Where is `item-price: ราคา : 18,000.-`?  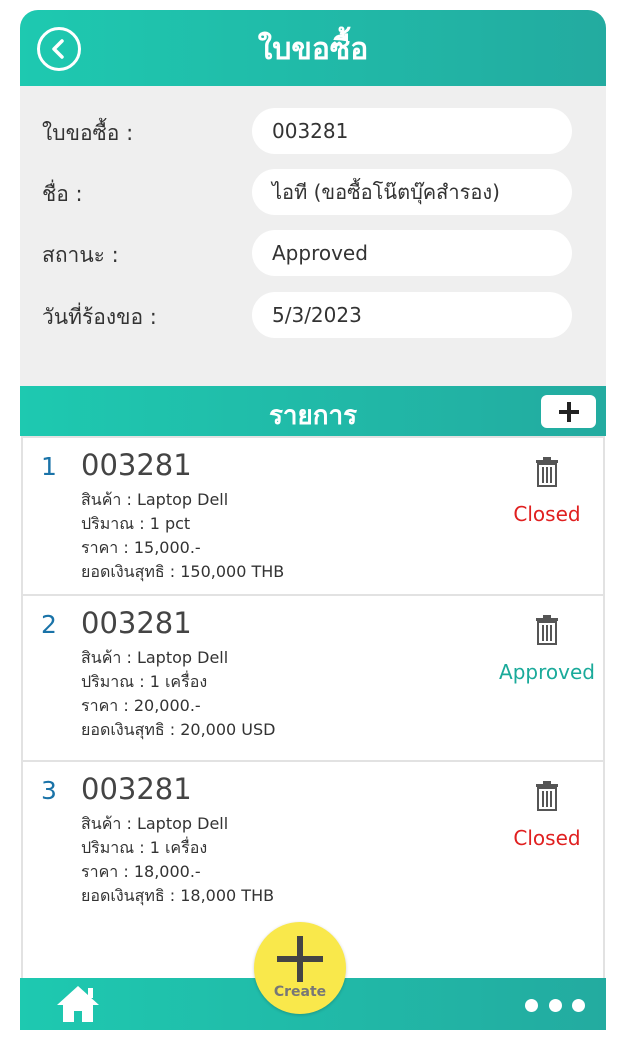 item-price: ราคา : 18,000.- is located at coordinates (141, 871).